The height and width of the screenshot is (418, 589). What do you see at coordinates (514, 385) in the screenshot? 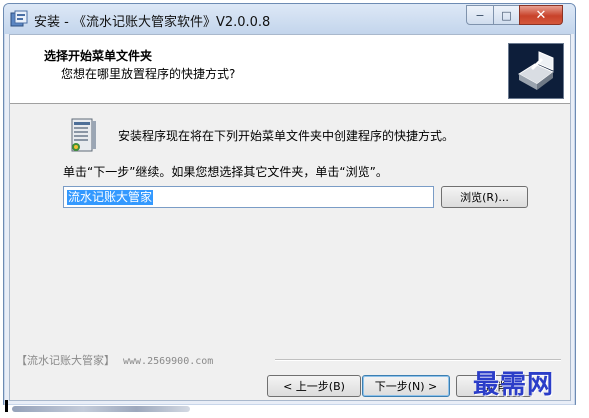
I see `site-watermark: 最需网` at bounding box center [514, 385].